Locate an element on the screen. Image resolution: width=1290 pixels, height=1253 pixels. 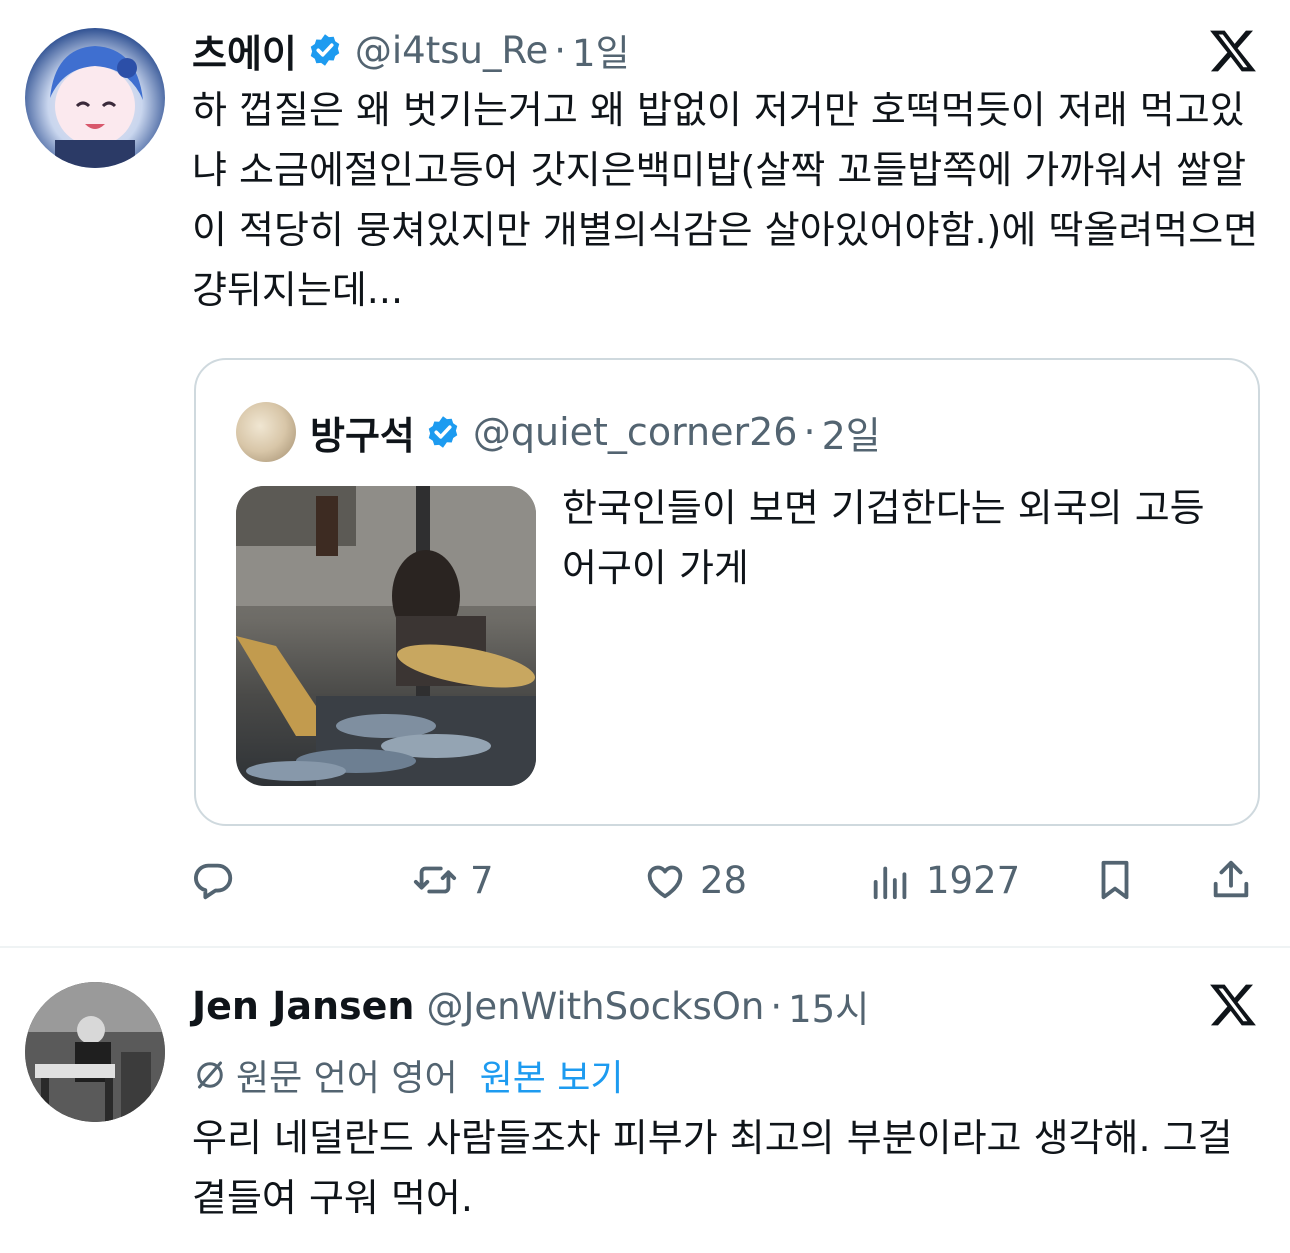
views-count: 1927 is located at coordinates (973, 880).